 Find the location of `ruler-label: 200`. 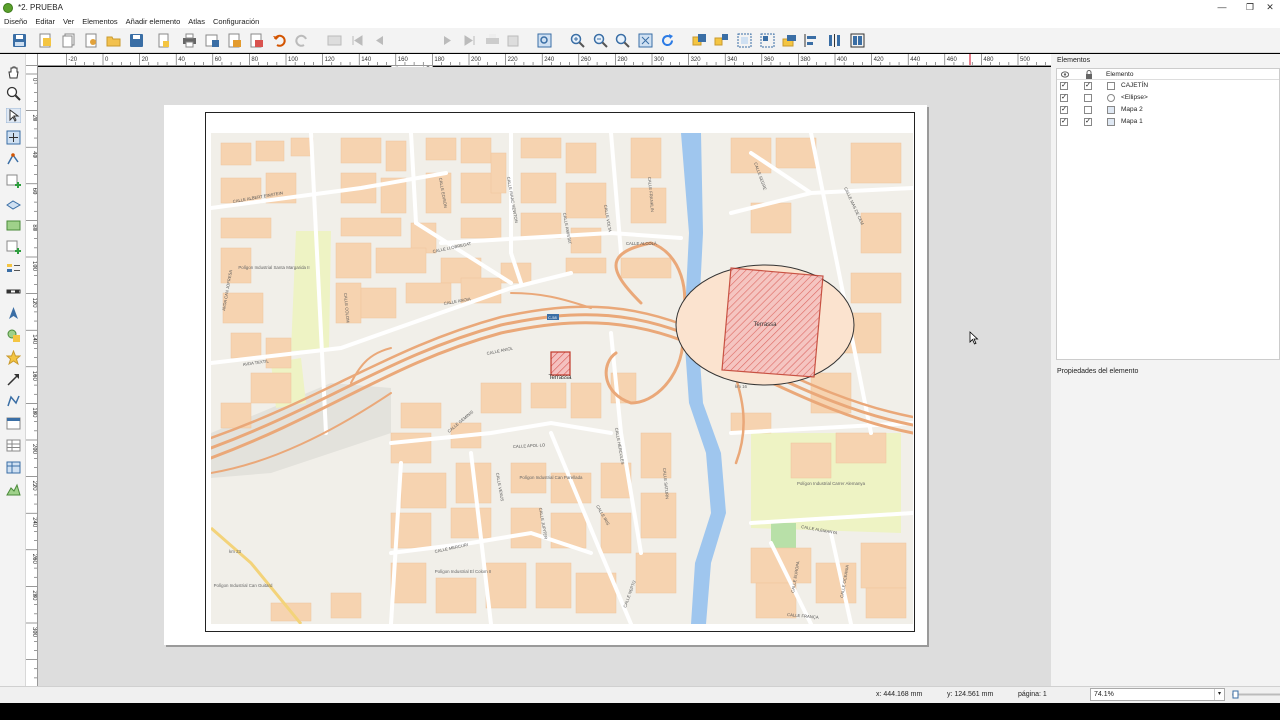

ruler-label: 200 is located at coordinates (34, 449).